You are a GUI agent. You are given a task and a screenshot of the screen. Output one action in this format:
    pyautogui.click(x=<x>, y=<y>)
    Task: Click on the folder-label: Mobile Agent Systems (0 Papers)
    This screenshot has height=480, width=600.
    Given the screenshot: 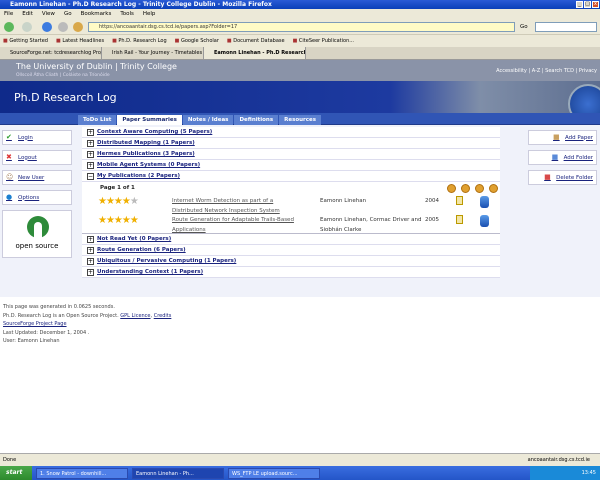 What is the action you would take?
    pyautogui.click(x=148, y=165)
    